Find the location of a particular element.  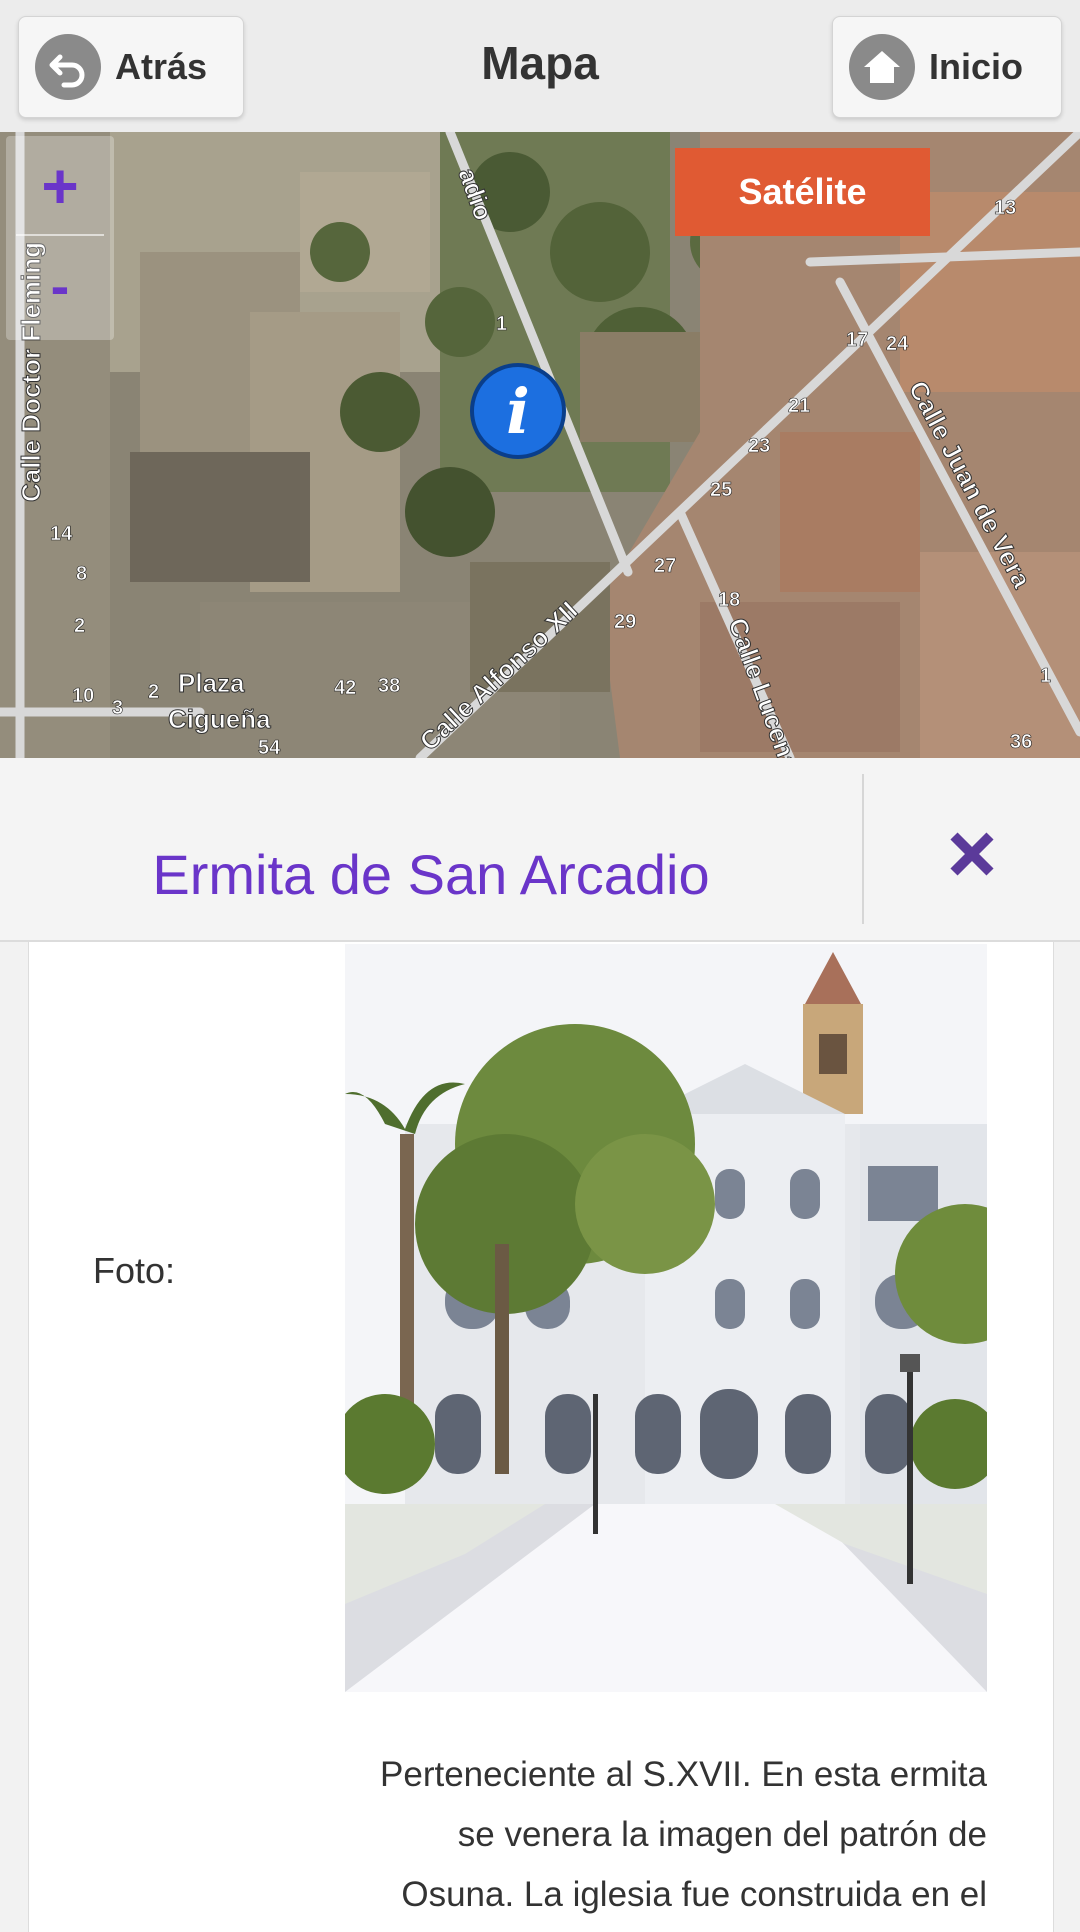

house-number: 54 is located at coordinates (269, 747).